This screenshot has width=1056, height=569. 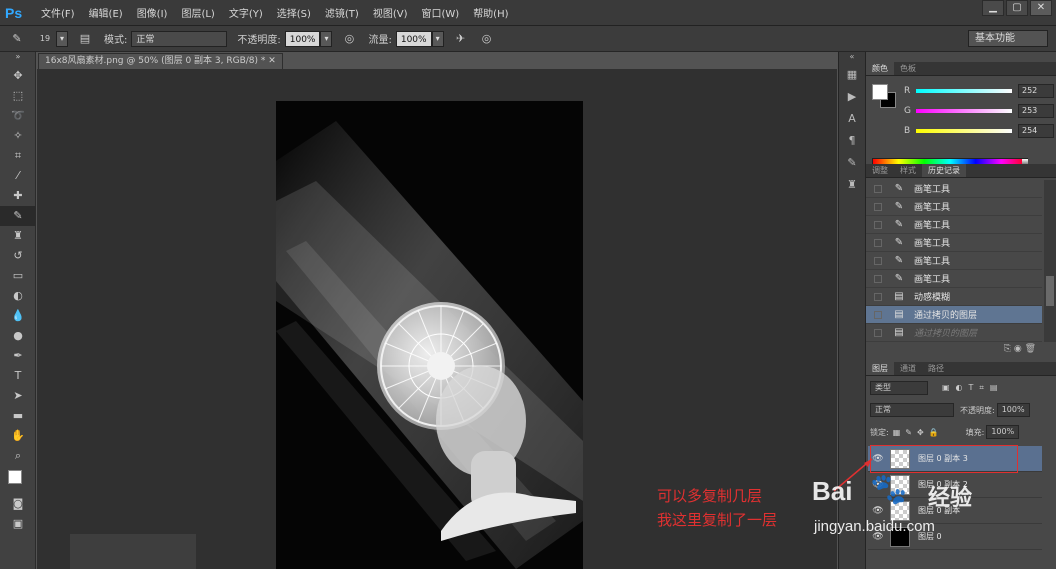 What do you see at coordinates (964, 111) in the screenshot?
I see `green-slider` at bounding box center [964, 111].